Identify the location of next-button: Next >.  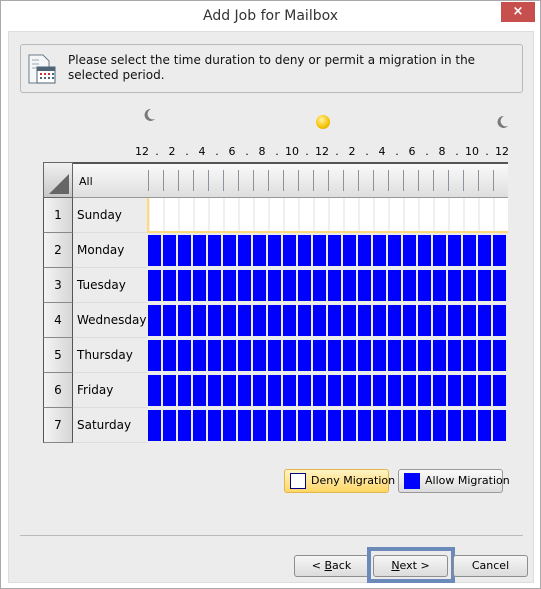
(410, 566).